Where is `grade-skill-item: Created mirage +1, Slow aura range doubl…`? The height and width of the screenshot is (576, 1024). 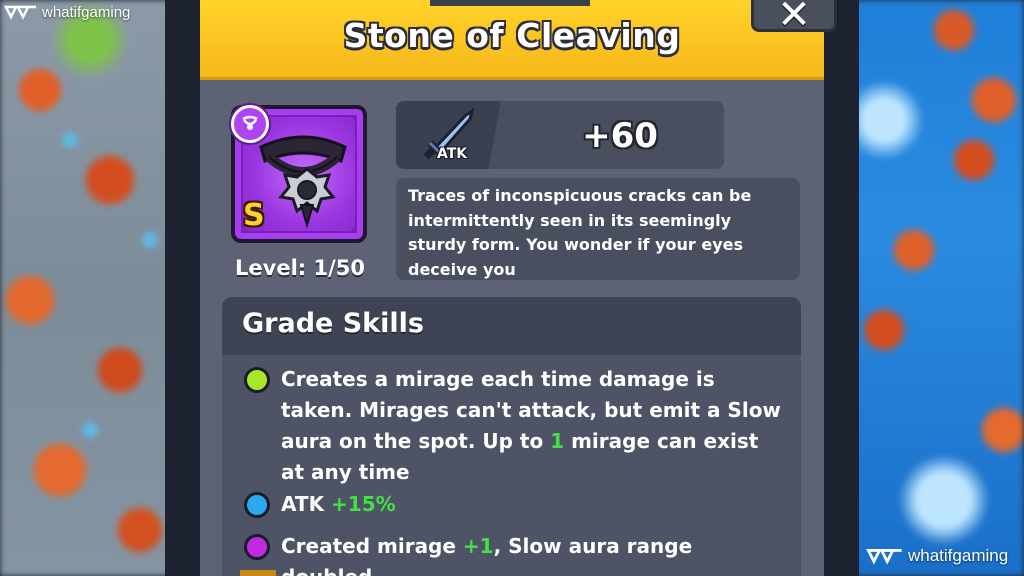
grade-skill-item: Created mirage +1, Slow aura range doubl… is located at coordinates (514, 553).